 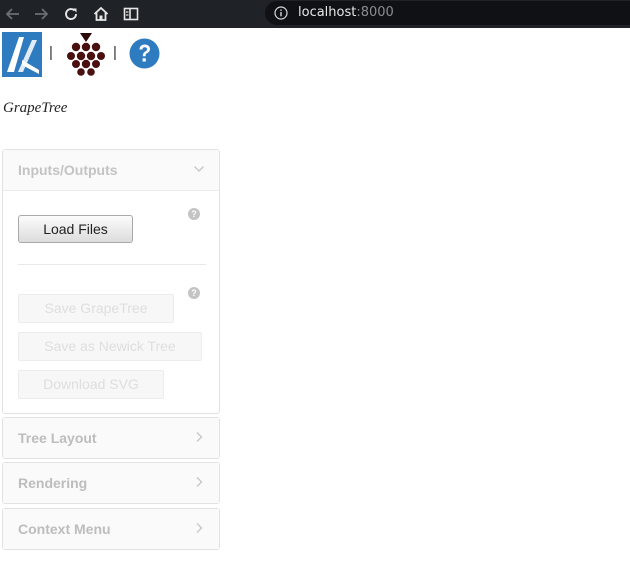 What do you see at coordinates (131, 14) in the screenshot?
I see `reader-mode-icon` at bounding box center [131, 14].